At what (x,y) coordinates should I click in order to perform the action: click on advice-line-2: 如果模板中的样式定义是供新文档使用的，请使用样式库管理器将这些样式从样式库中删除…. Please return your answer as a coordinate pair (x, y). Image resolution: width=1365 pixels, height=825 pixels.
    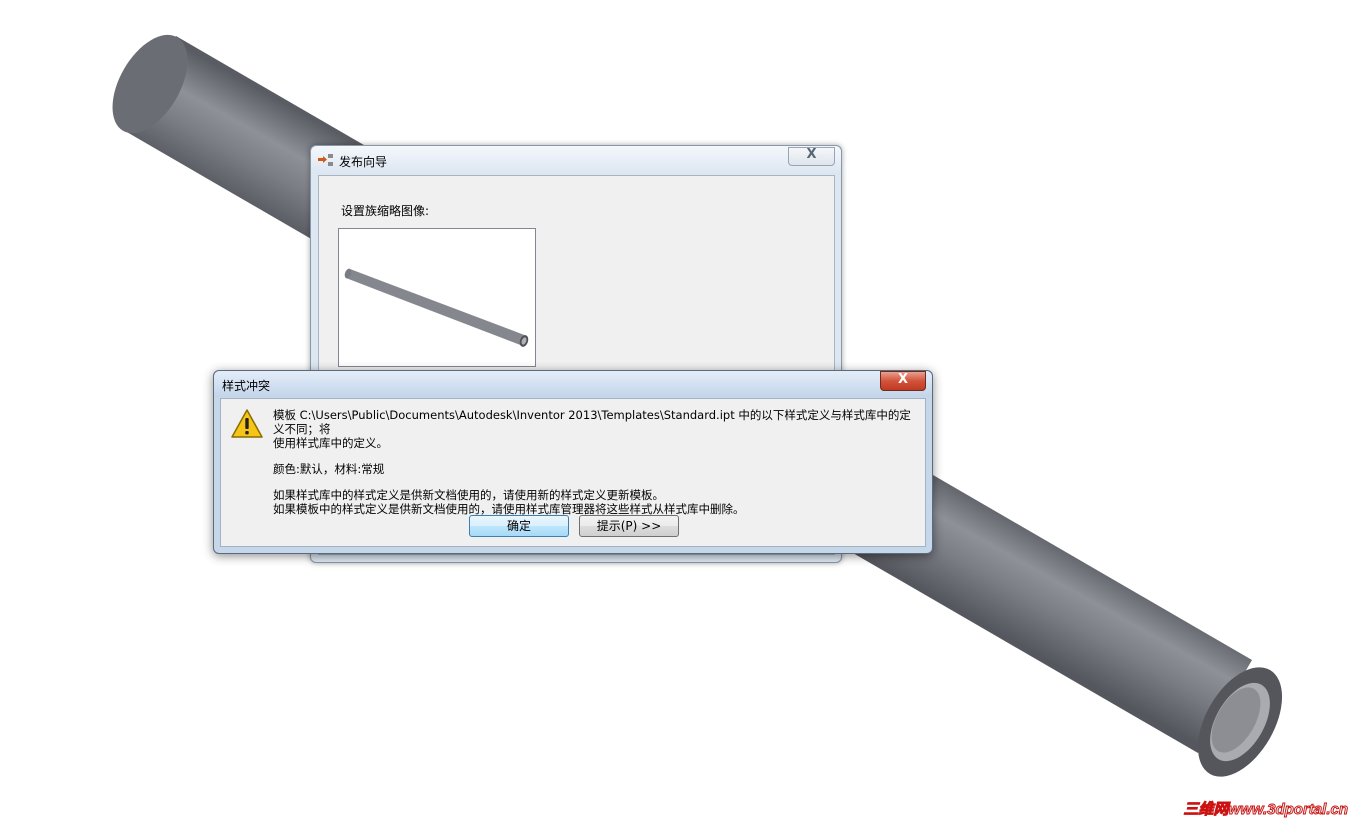
    Looking at the image, I should click on (509, 509).